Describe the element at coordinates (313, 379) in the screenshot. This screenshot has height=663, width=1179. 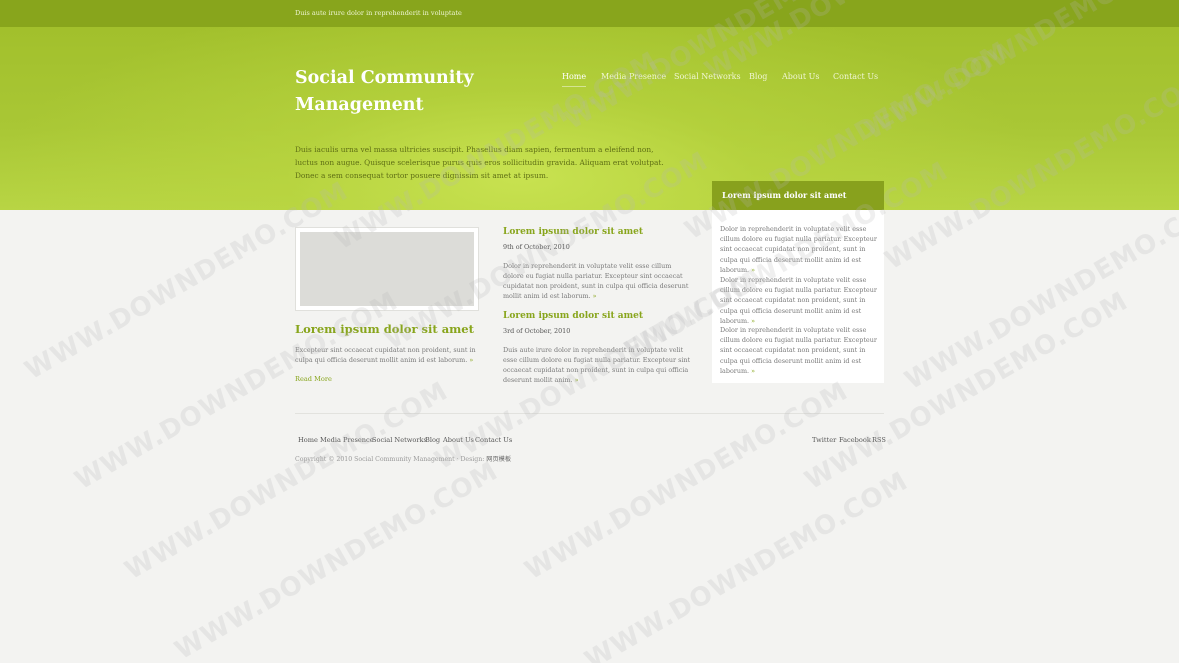
I see `read-more-link: Read More` at that location.